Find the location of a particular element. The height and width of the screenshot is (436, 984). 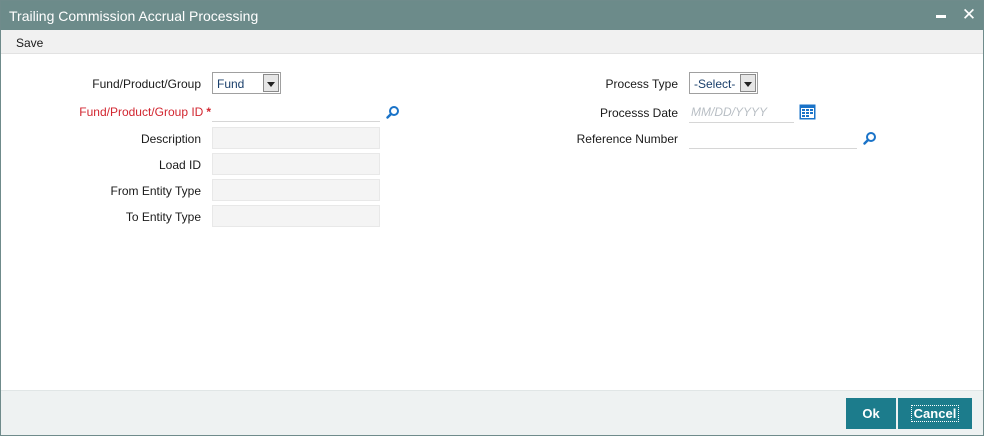

from-entity-type-label: From Entity Type is located at coordinates (155, 191).